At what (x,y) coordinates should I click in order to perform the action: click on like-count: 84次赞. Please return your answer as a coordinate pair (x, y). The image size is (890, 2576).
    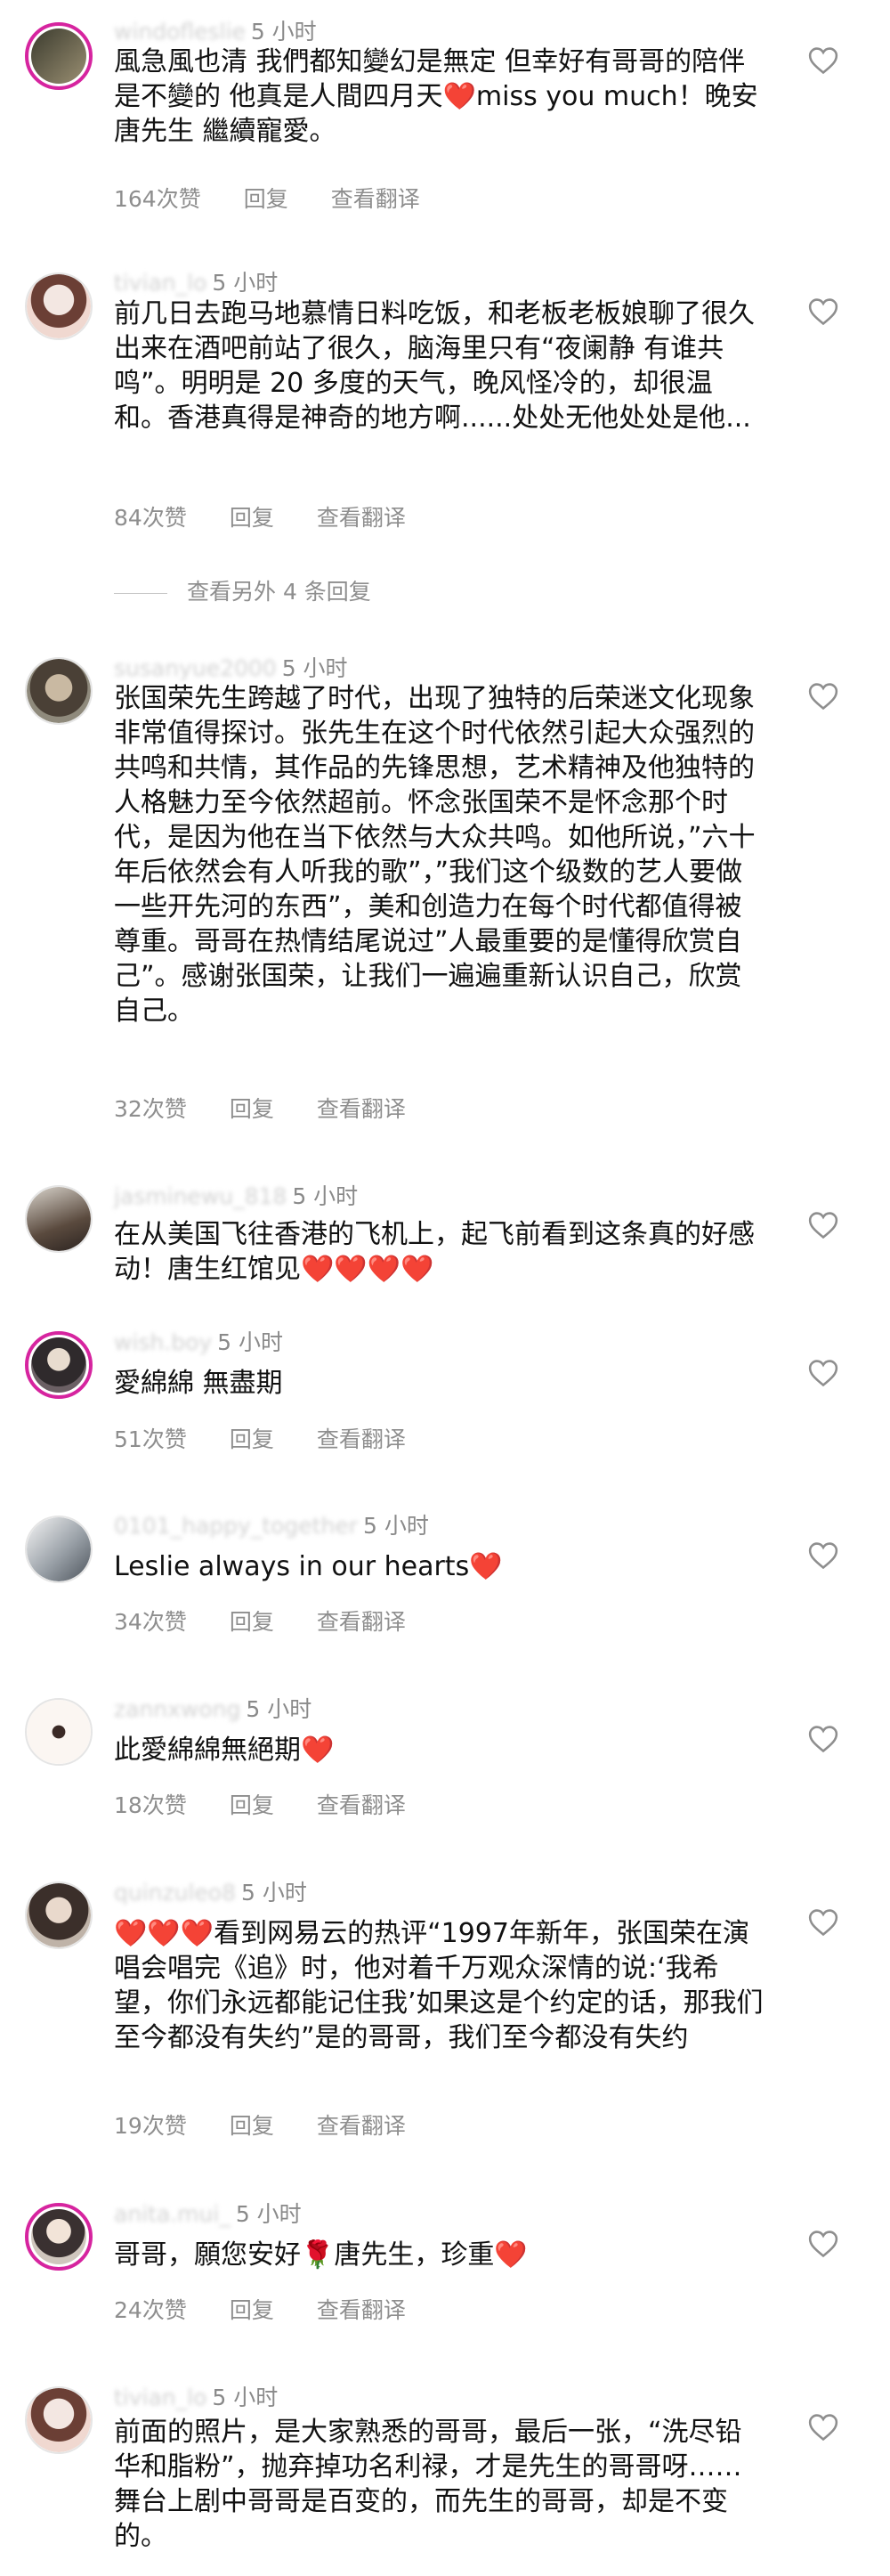
    Looking at the image, I should click on (151, 518).